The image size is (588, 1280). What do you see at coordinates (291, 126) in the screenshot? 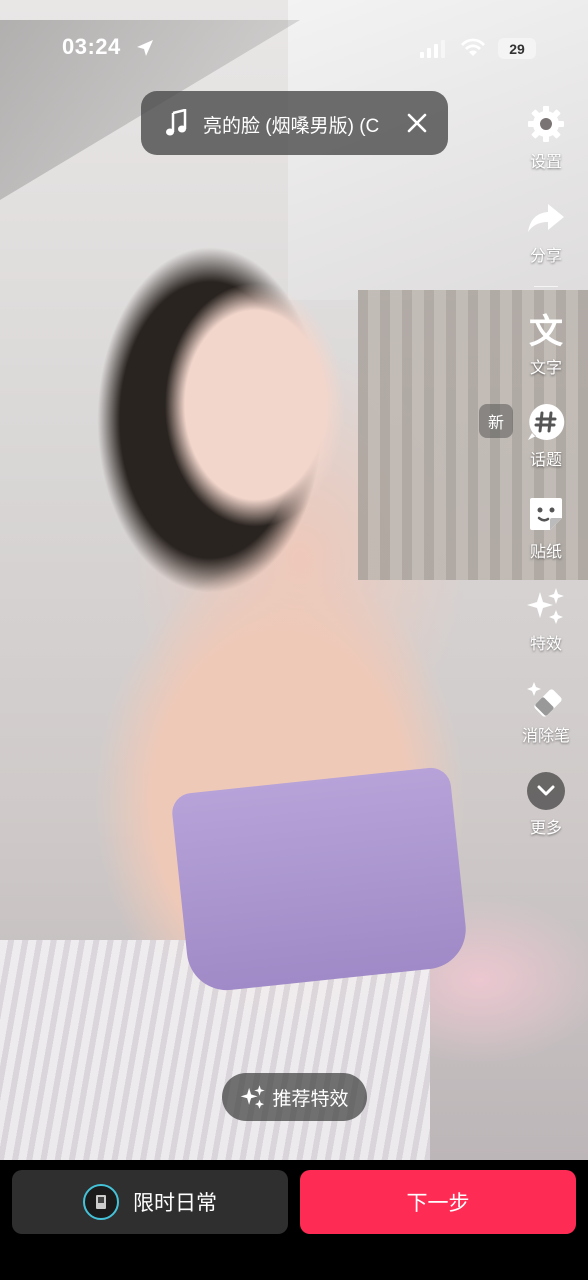
I see `music-title: 亮的脸 (烟嗓男版) (C` at bounding box center [291, 126].